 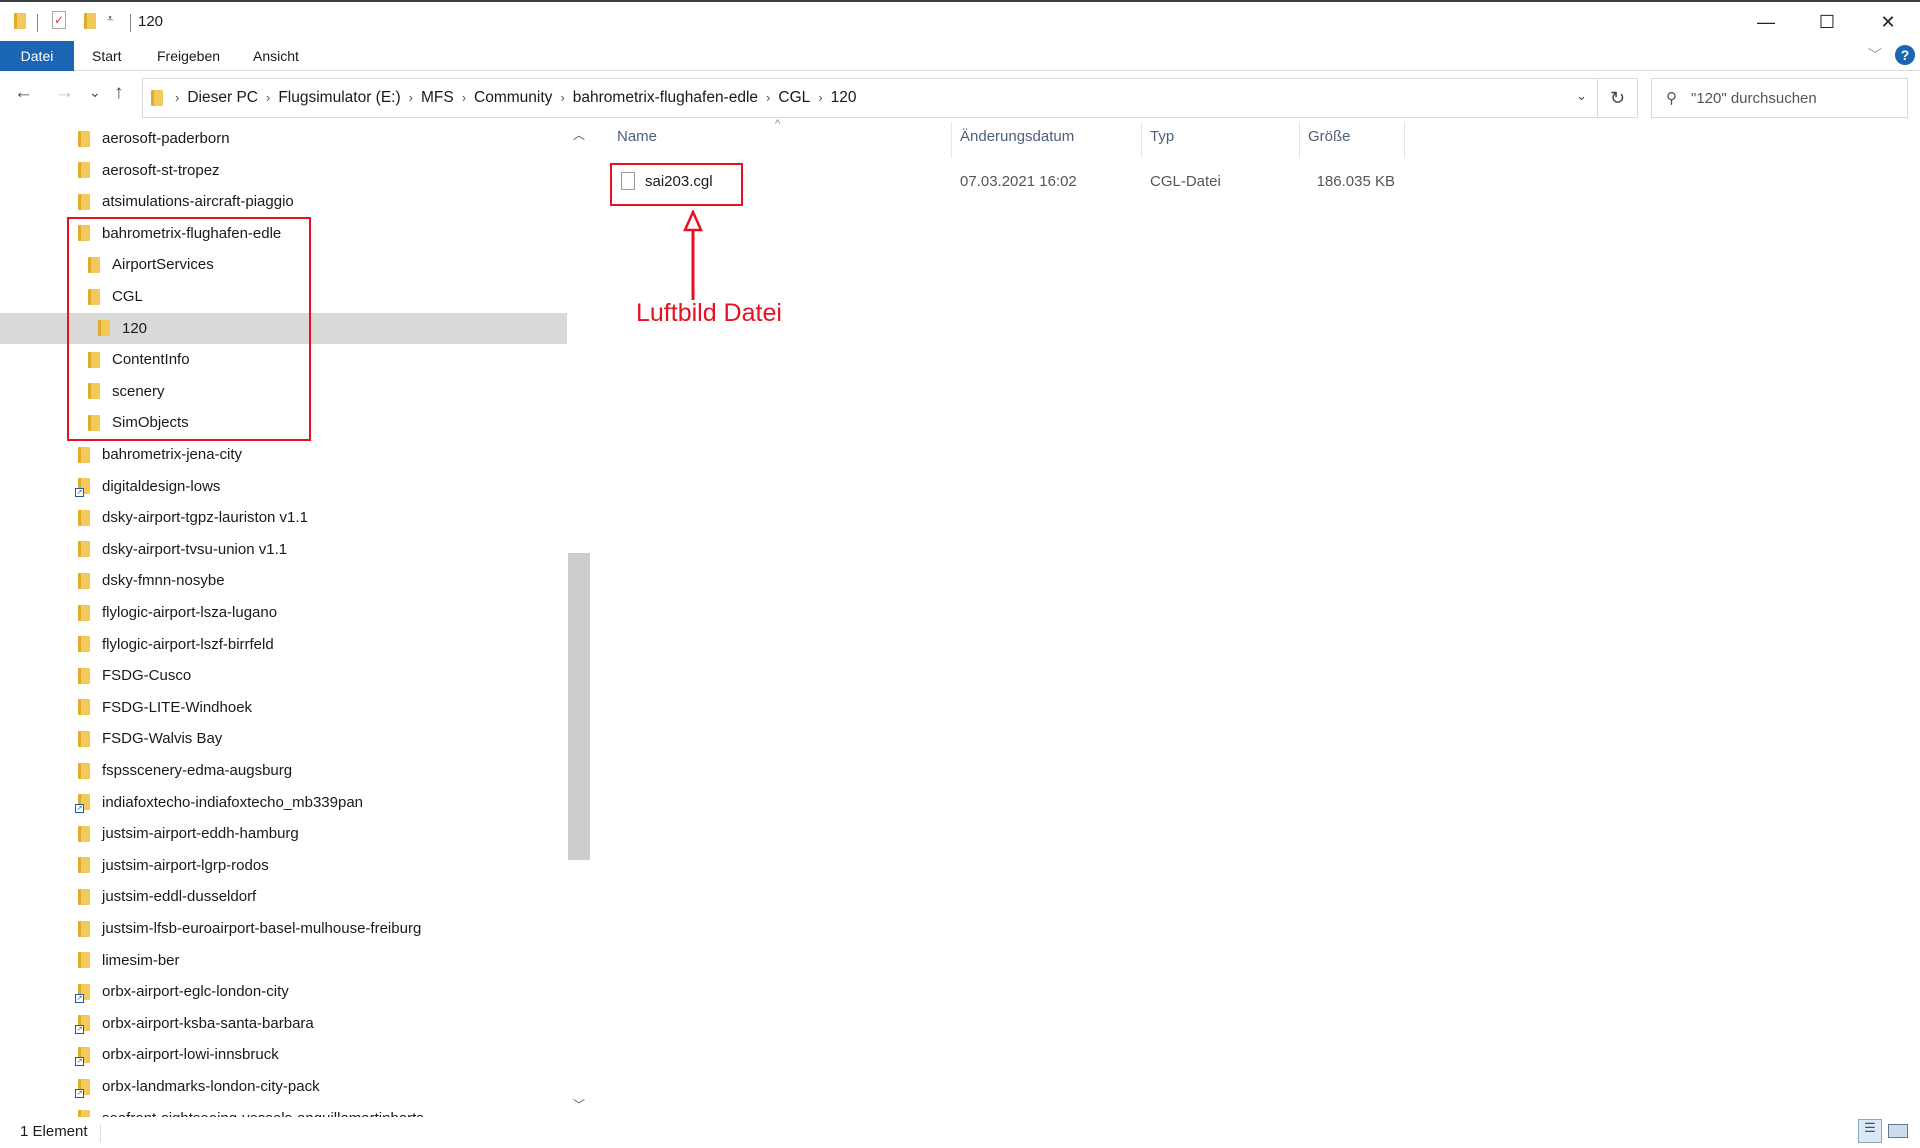 What do you see at coordinates (1905, 55) in the screenshot?
I see `help-icon: ?` at bounding box center [1905, 55].